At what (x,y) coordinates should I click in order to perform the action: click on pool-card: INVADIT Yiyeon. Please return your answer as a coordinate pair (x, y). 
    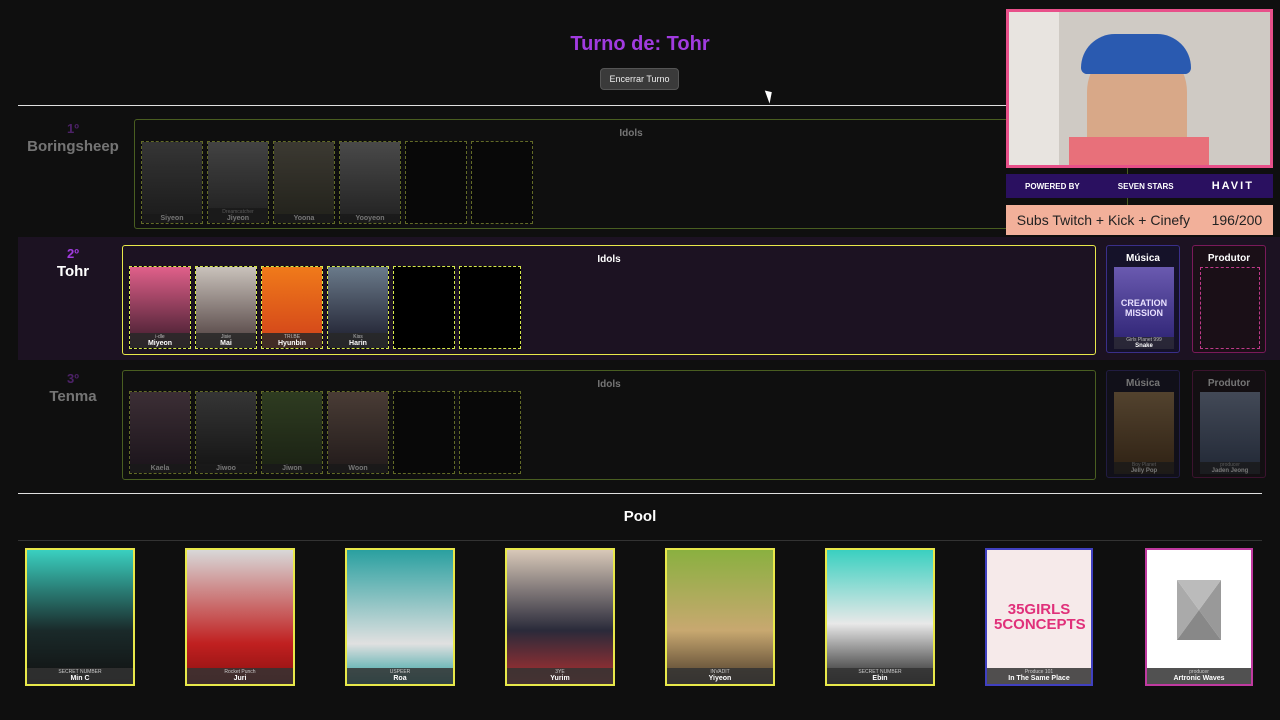
    Looking at the image, I should click on (720, 617).